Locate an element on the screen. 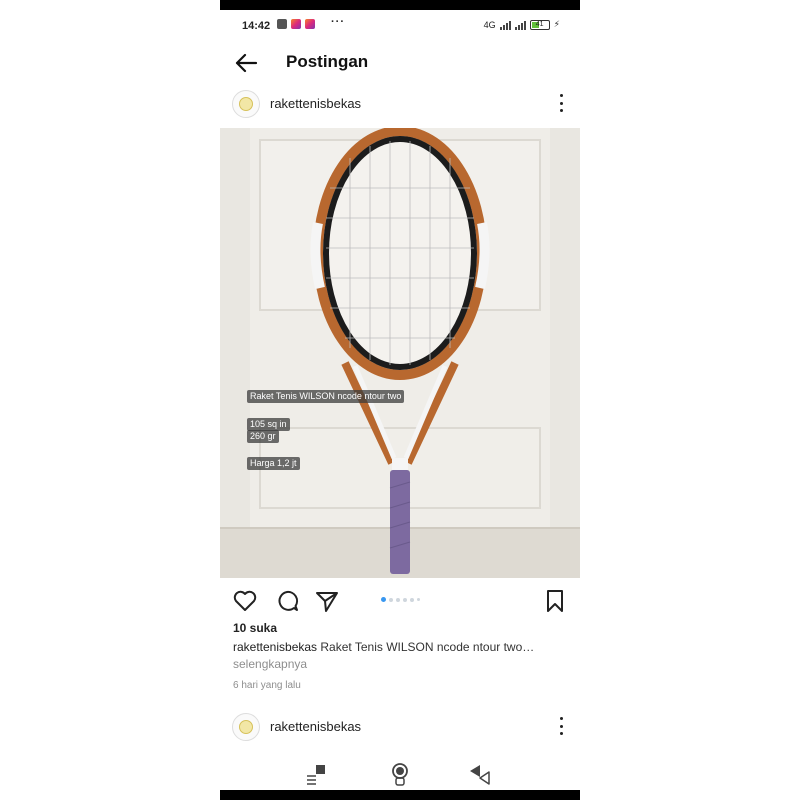  battery-level: 41 is located at coordinates (539, 24).